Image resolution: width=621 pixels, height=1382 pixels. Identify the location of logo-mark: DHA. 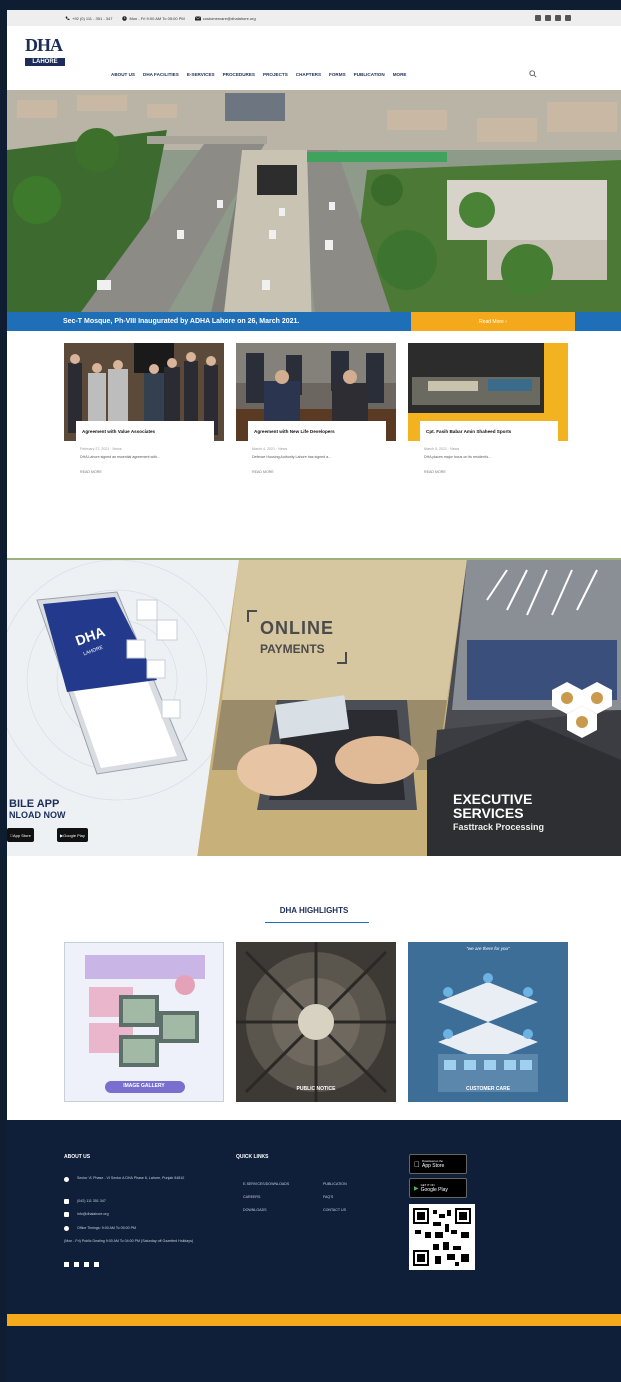
(44, 45).